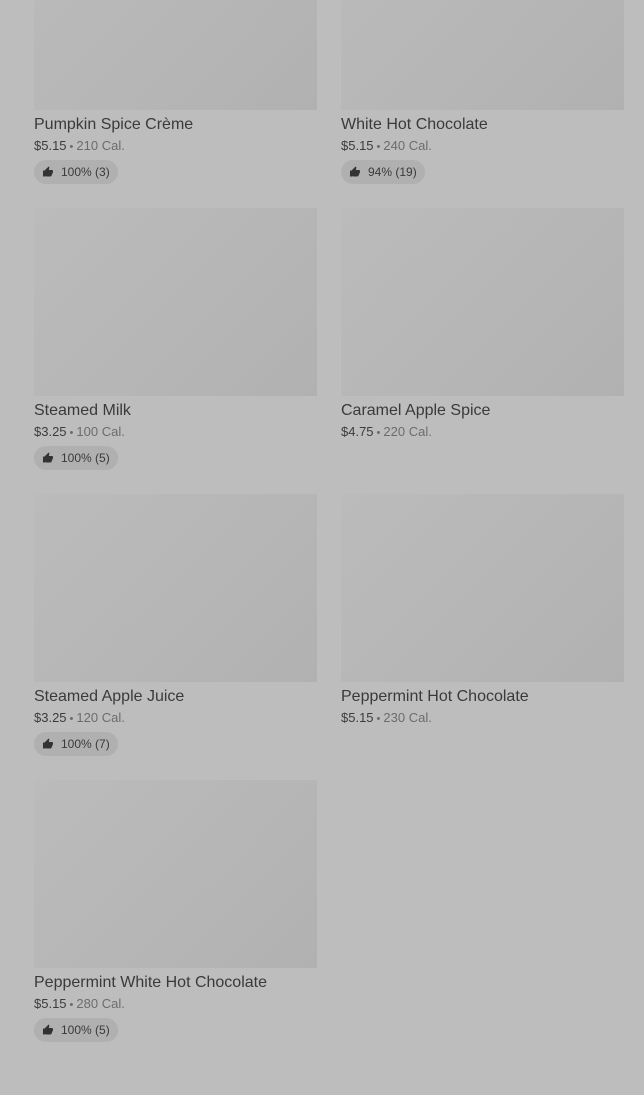  I want to click on item-calories: 220 Cal., so click(407, 431).